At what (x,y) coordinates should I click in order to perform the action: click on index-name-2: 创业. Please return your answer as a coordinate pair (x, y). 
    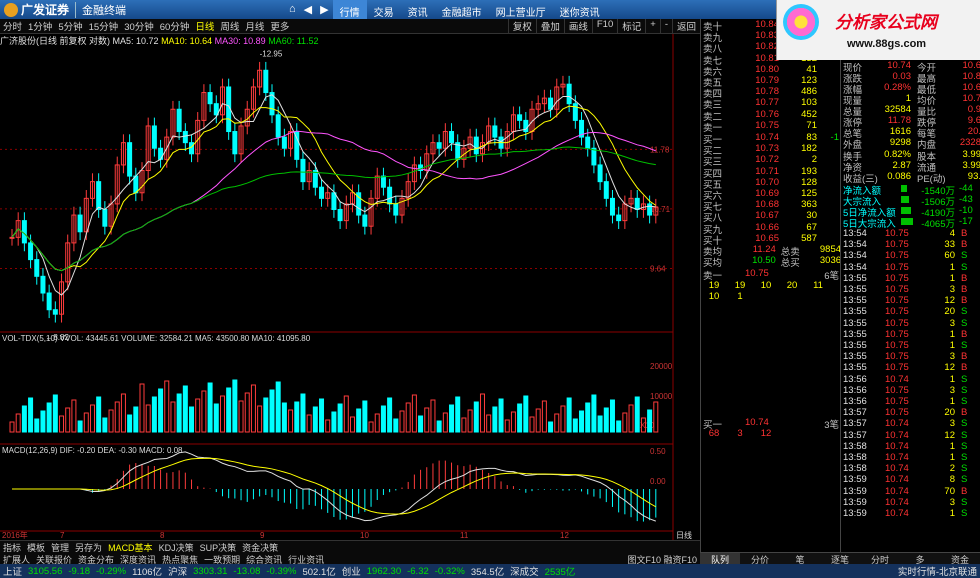
    Looking at the image, I should click on (351, 571).